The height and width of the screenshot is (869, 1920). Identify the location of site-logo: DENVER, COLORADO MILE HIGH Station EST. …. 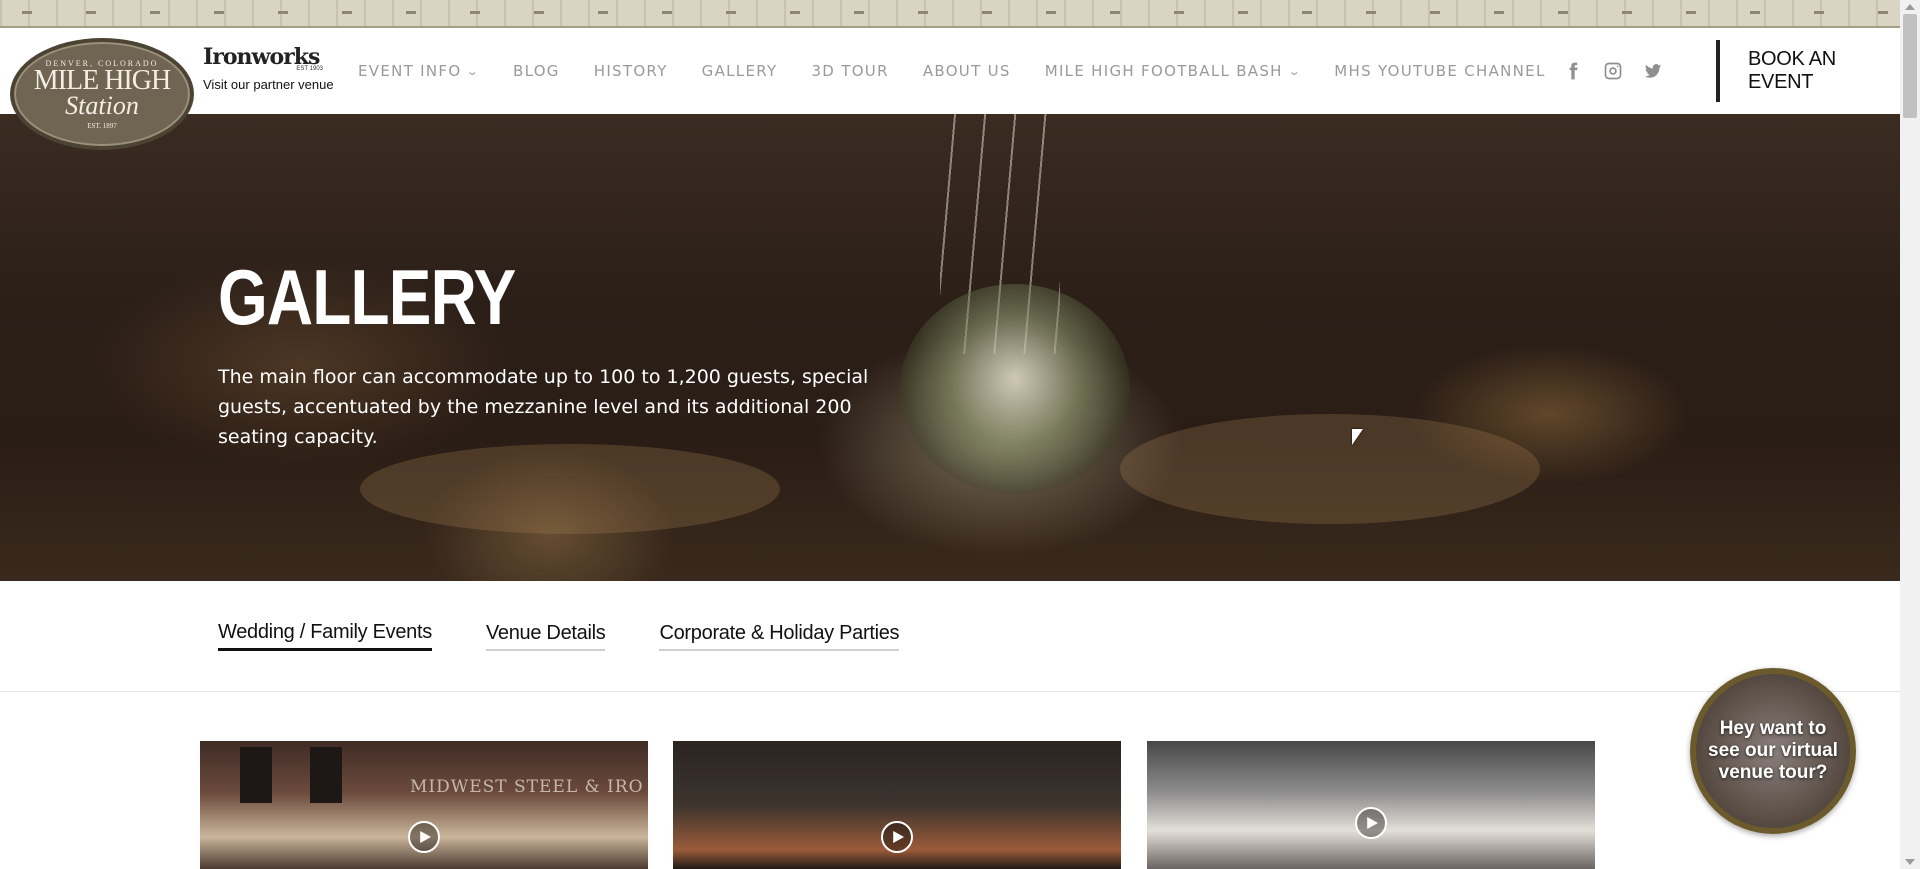
(102, 94).